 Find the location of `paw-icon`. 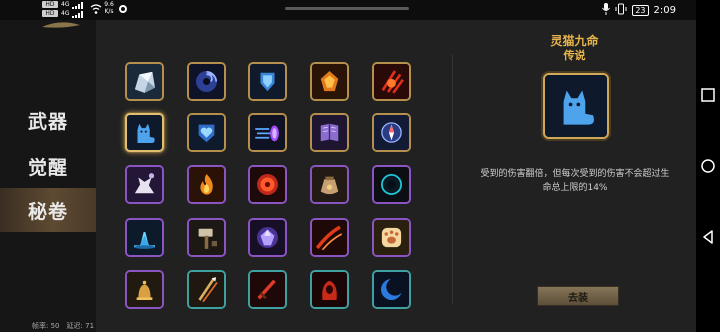

paw-icon is located at coordinates (391, 237).